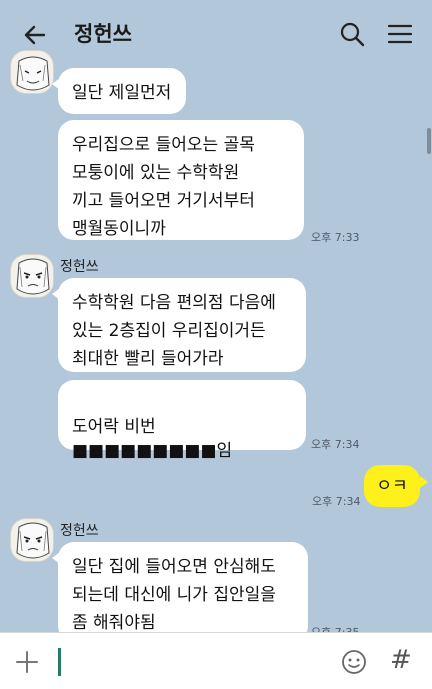 This screenshot has height=689, width=432. I want to click on message-bubble: 일단 제일먼저, so click(122, 91).